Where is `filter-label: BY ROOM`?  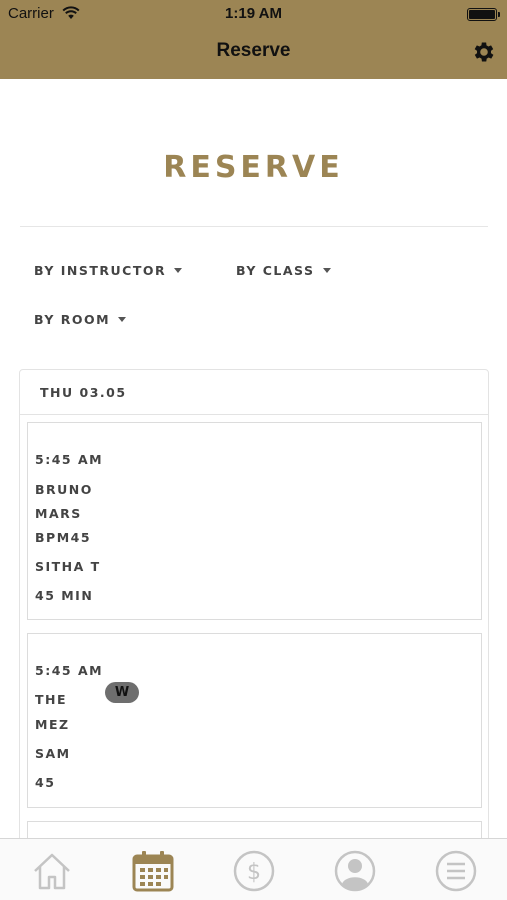
filter-label: BY ROOM is located at coordinates (72, 319).